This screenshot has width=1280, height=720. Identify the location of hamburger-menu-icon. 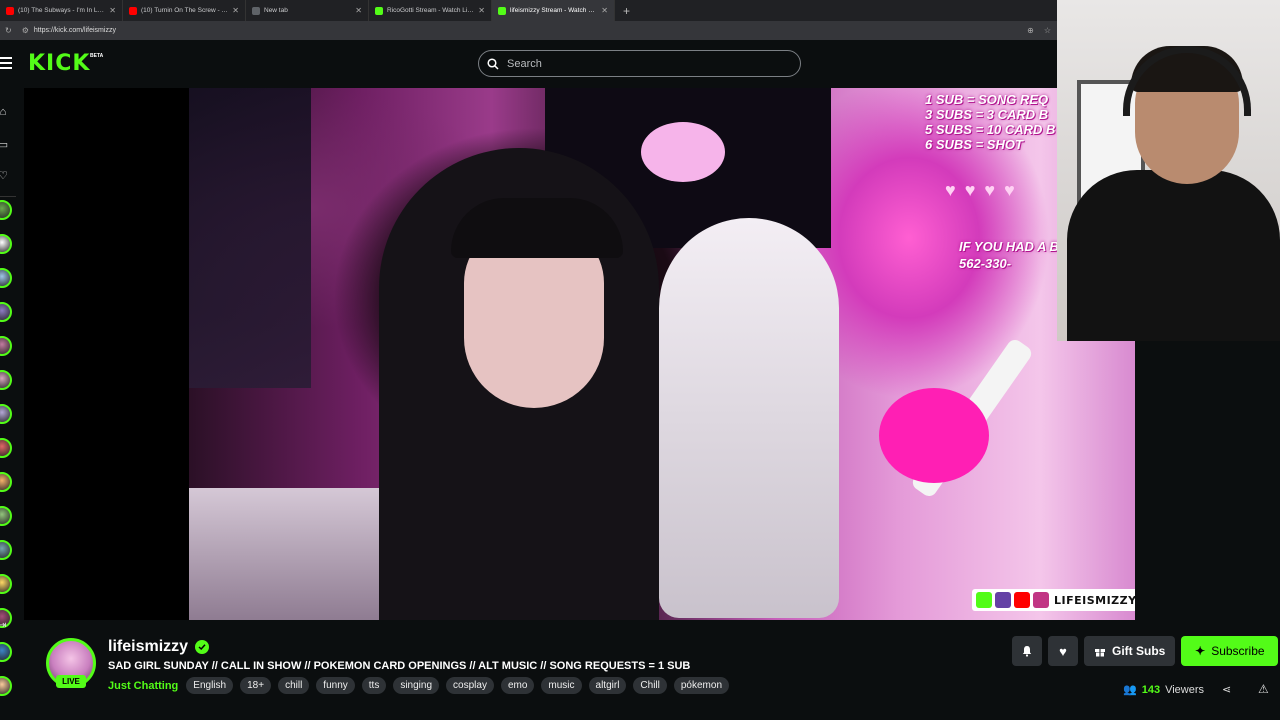
(6, 63).